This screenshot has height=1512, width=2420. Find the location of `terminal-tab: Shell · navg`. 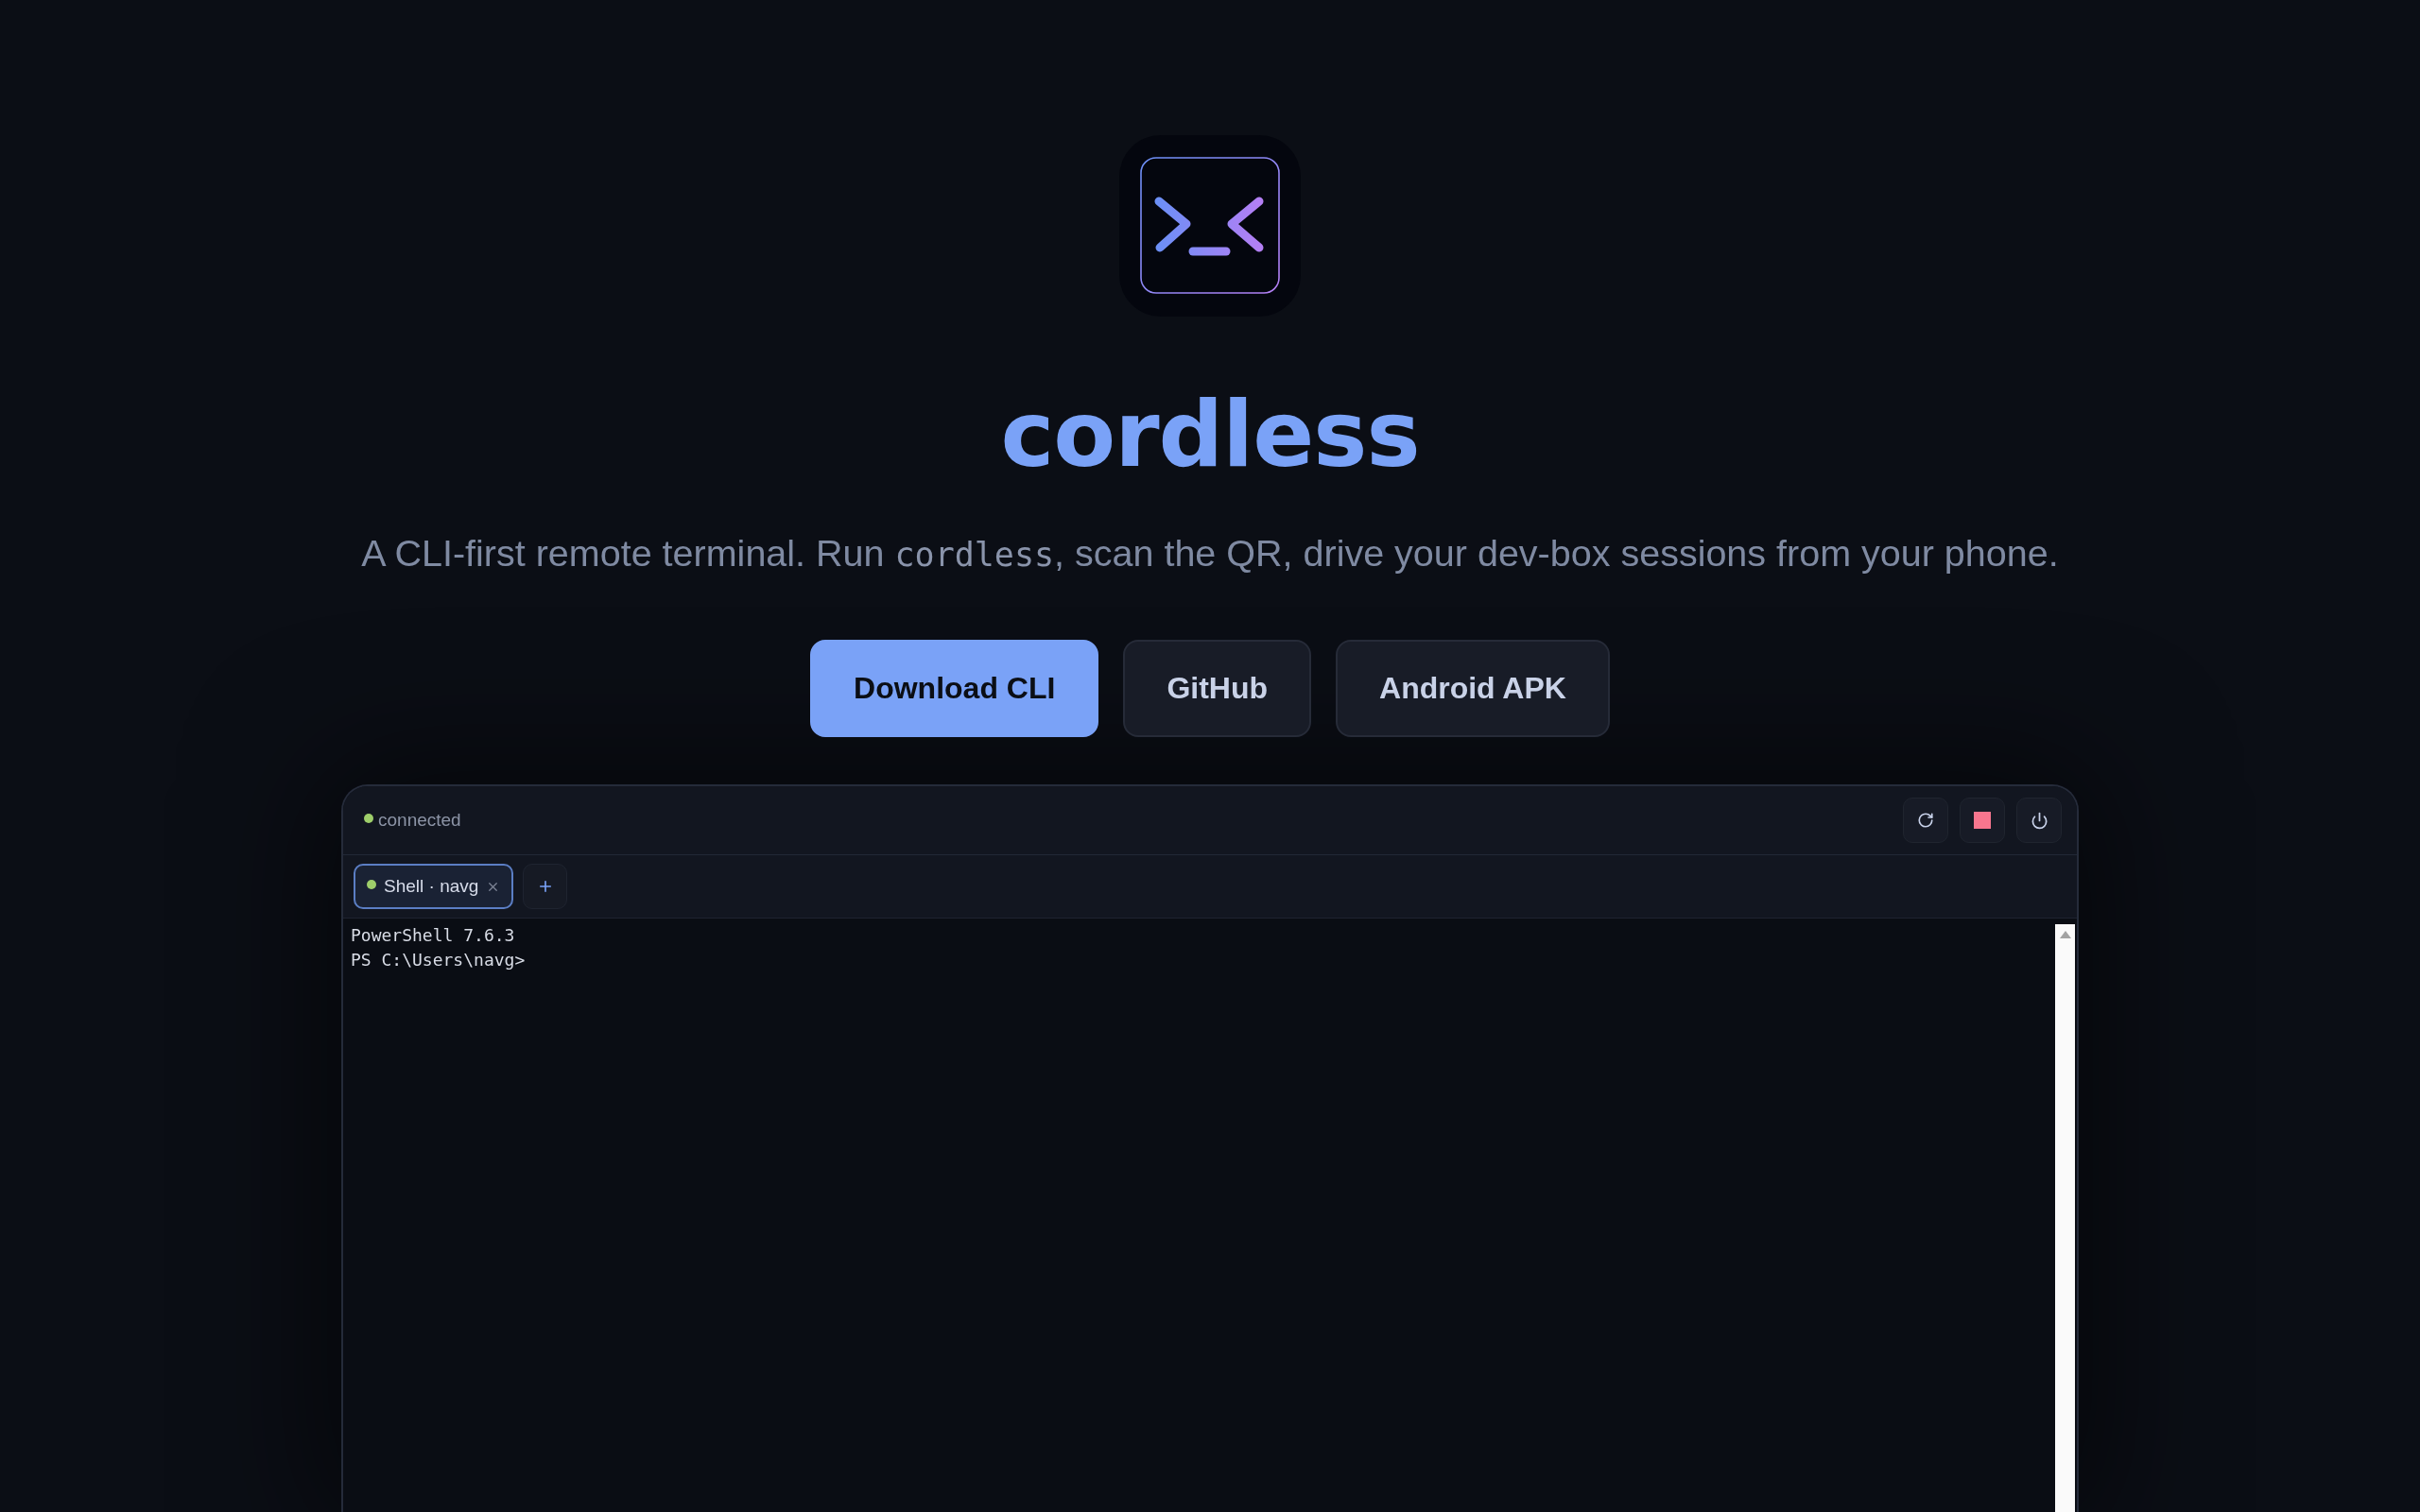

terminal-tab: Shell · navg is located at coordinates (434, 886).